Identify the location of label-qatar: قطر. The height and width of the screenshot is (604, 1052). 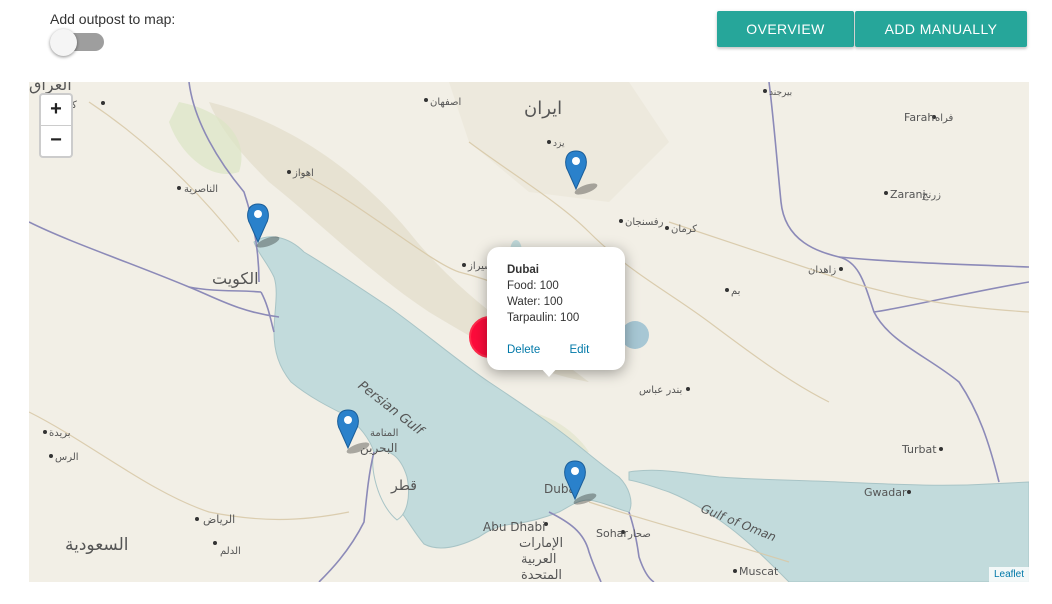
(403, 486).